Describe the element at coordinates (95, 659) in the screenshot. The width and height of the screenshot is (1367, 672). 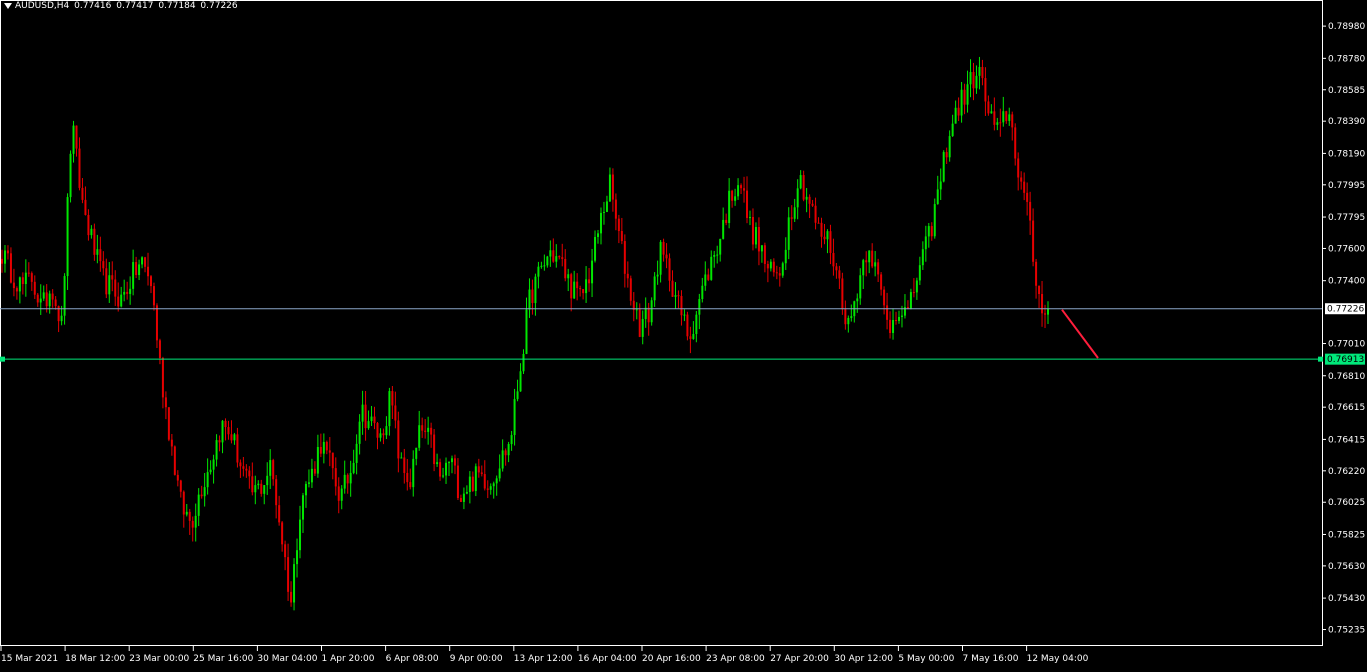
I see `x-tick-label: 18 Mar 12:00` at that location.